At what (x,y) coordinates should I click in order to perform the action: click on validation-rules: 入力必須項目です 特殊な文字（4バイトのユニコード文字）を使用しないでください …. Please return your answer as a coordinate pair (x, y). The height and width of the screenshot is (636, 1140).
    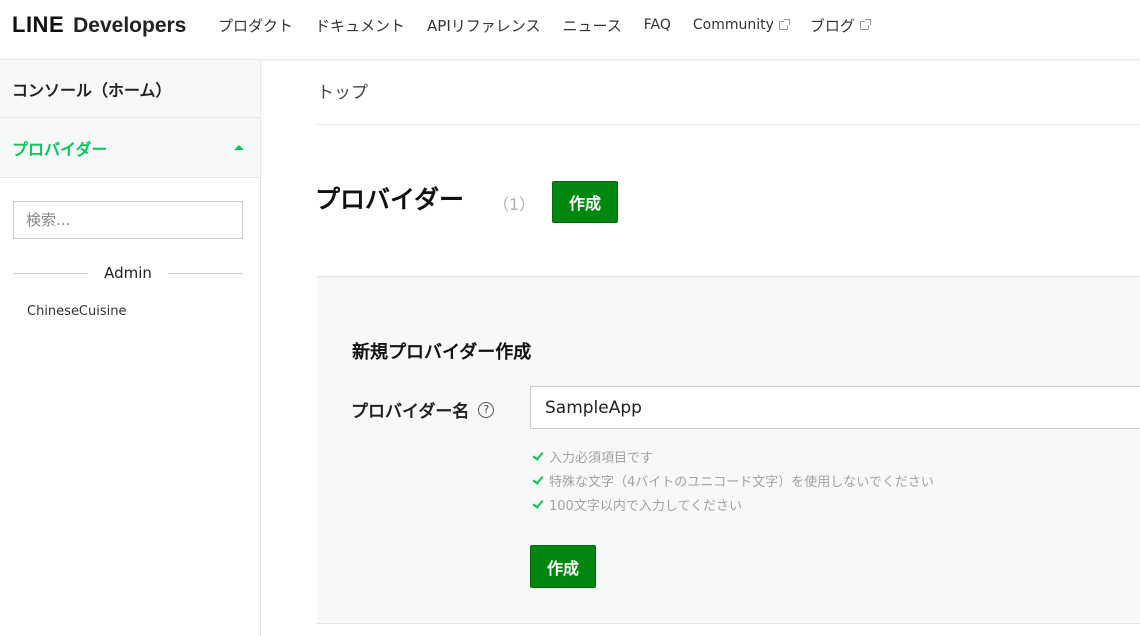
    Looking at the image, I should click on (732, 480).